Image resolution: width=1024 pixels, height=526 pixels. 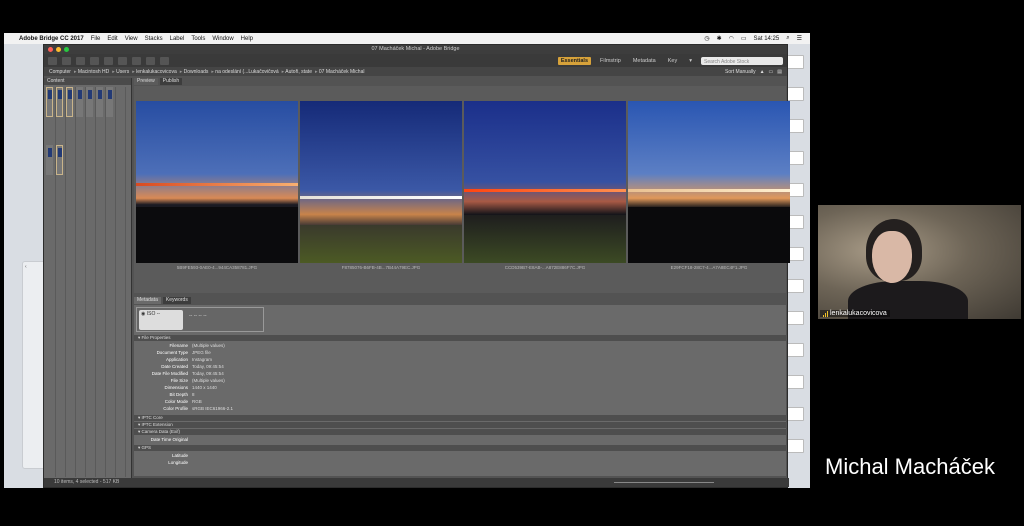 I want to click on tab-metadata: Metadata, so click(x=147, y=300).